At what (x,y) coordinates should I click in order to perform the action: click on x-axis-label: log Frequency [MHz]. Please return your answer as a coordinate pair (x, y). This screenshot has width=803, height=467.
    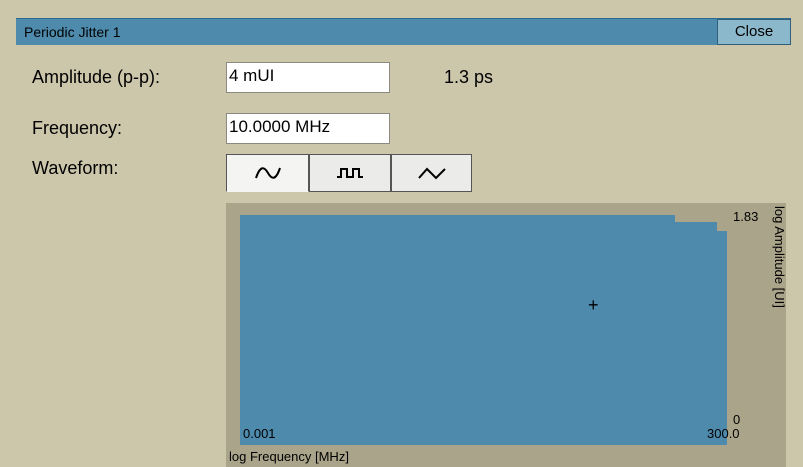
    Looking at the image, I should click on (289, 456).